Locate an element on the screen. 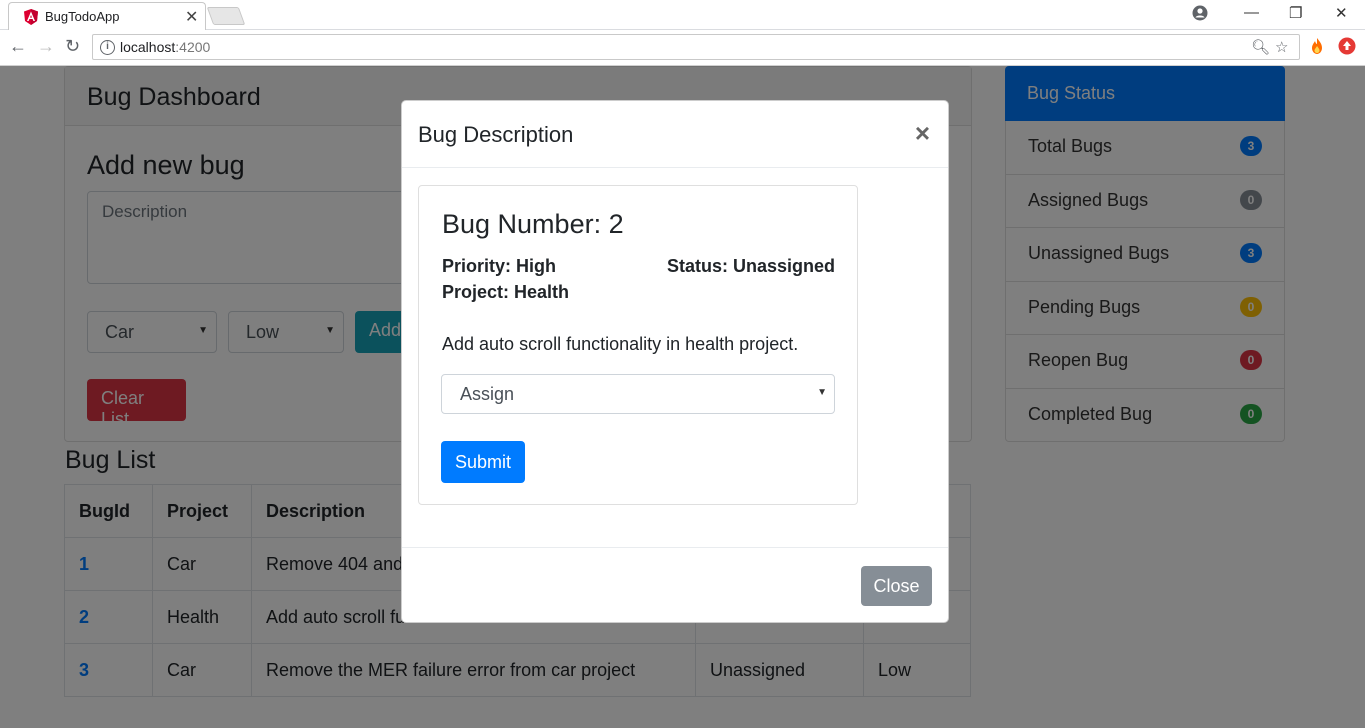  fire-extension-icon is located at coordinates (1317, 46).